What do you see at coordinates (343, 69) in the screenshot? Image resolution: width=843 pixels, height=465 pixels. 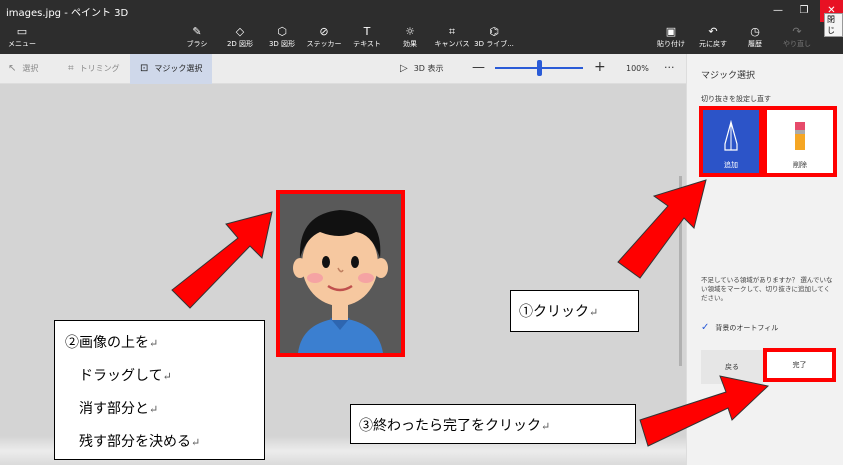 I see `tool-options-bar: ↖ 選択 ⌗ トリミング ⊡ マジック選択 ▷ 3D 表示 — + 100% ···` at bounding box center [343, 69].